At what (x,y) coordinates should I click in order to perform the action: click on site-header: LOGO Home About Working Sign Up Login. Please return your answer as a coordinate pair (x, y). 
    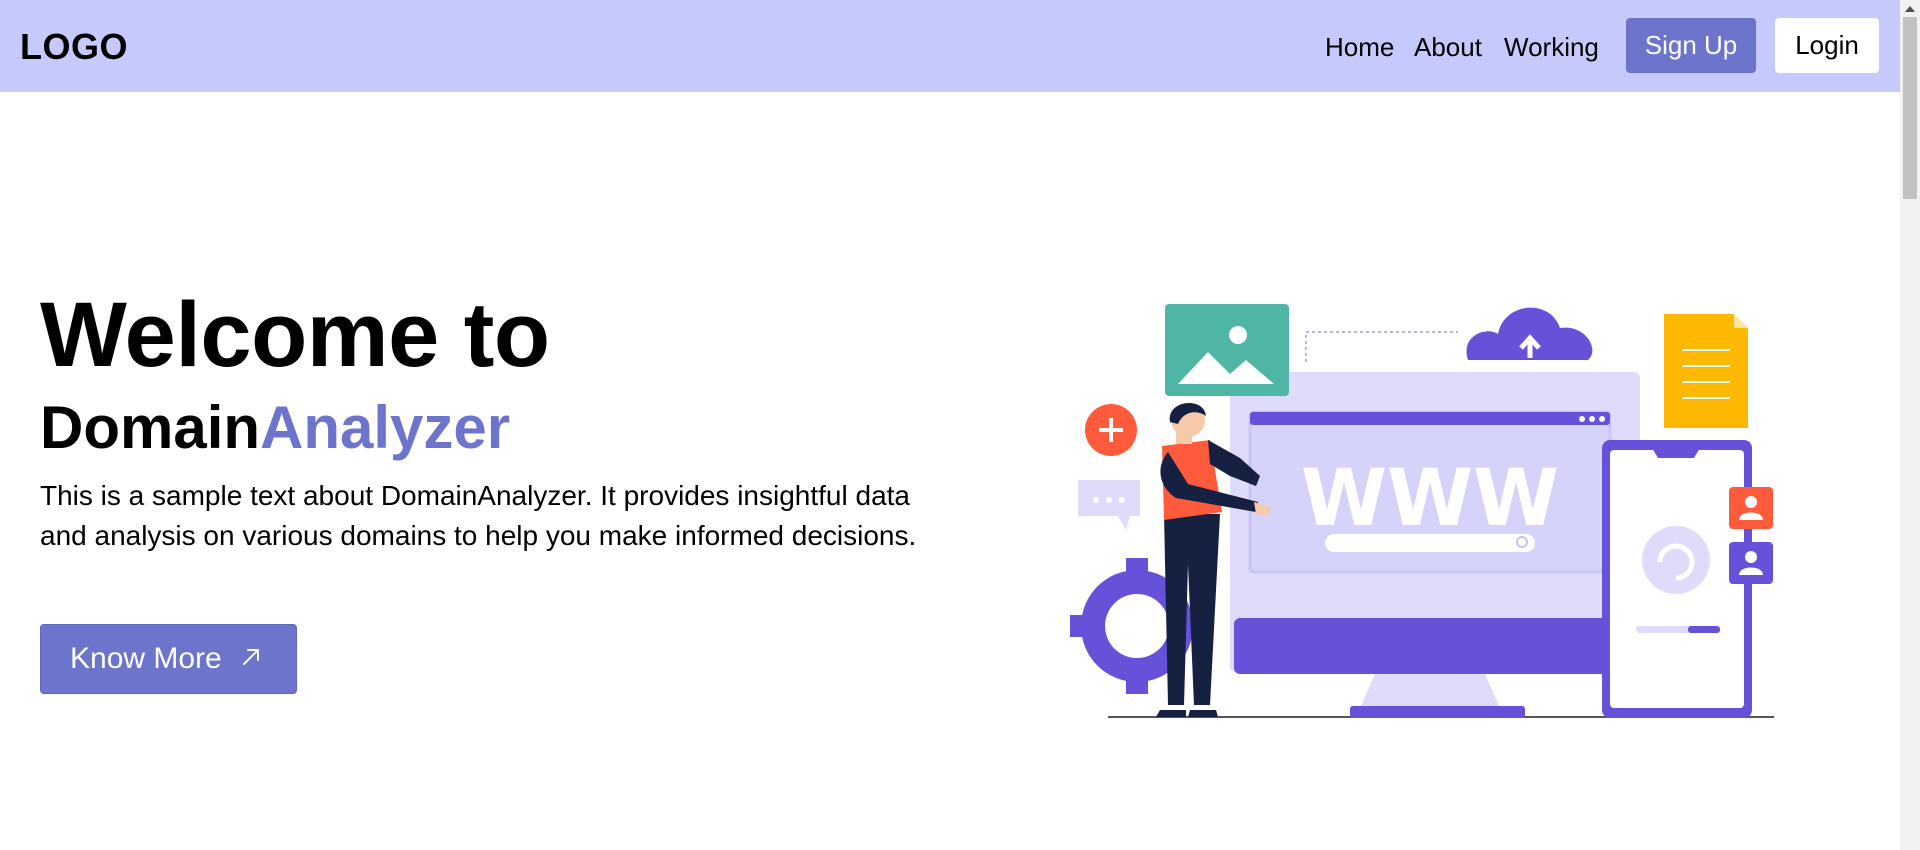
    Looking at the image, I should click on (950, 46).